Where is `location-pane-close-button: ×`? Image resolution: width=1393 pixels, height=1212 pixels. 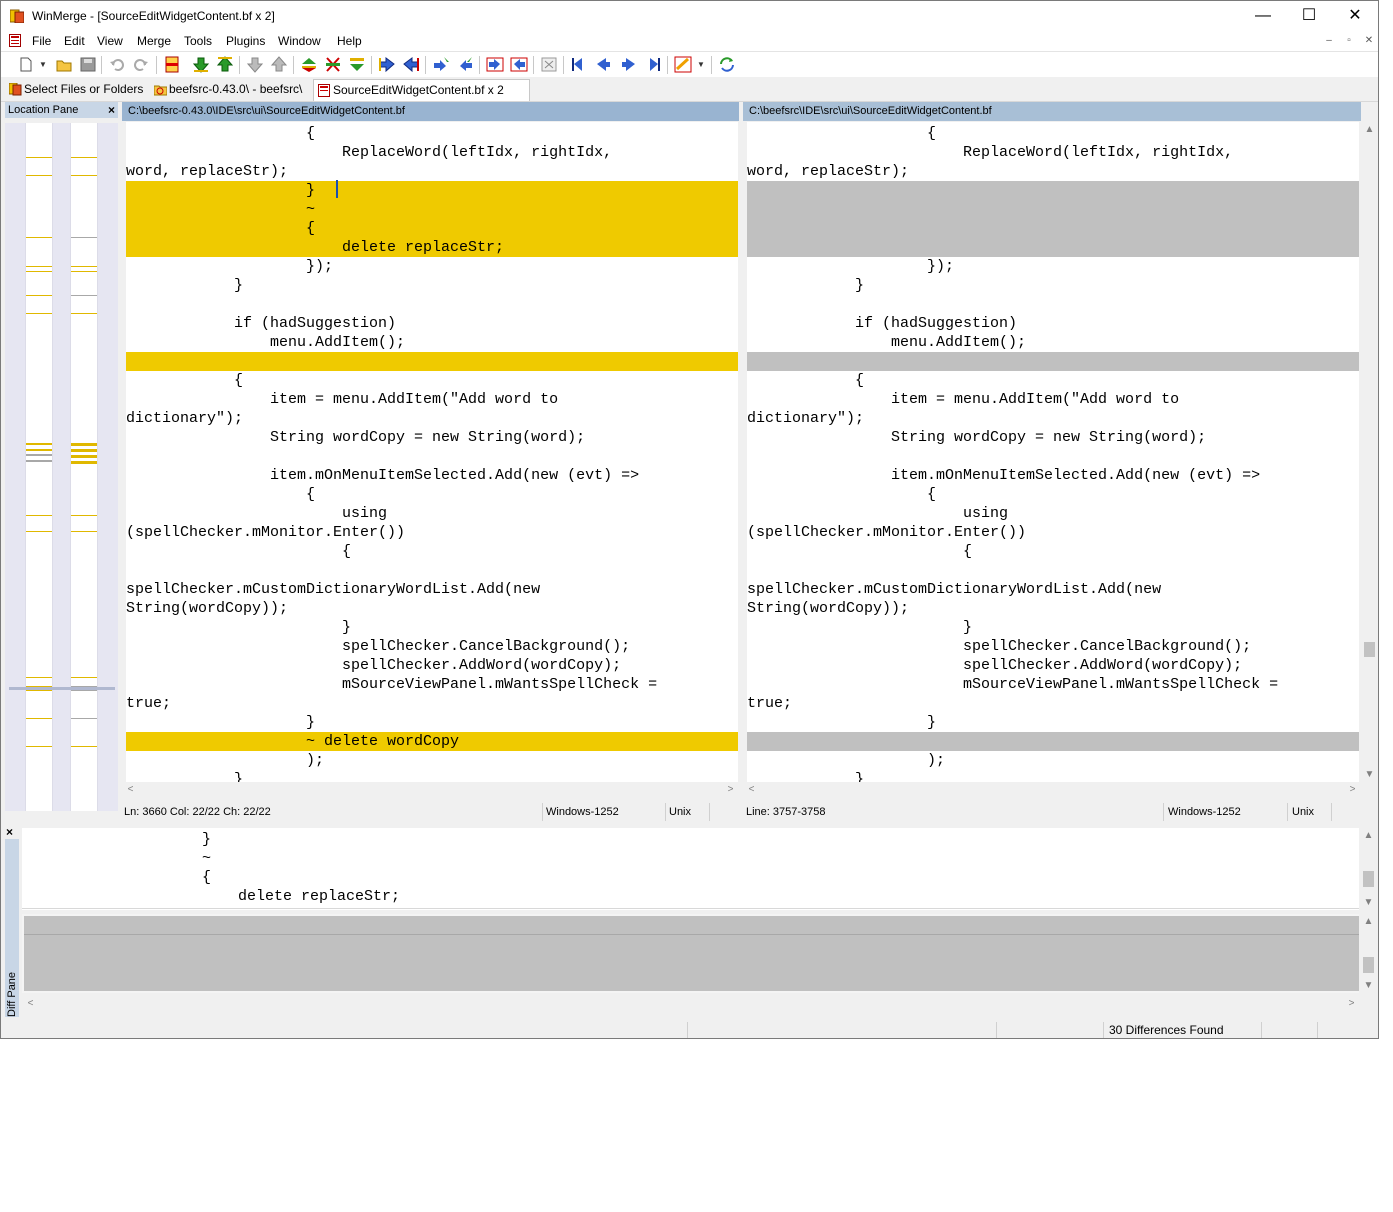
location-pane-close-button: × is located at coordinates (111, 110).